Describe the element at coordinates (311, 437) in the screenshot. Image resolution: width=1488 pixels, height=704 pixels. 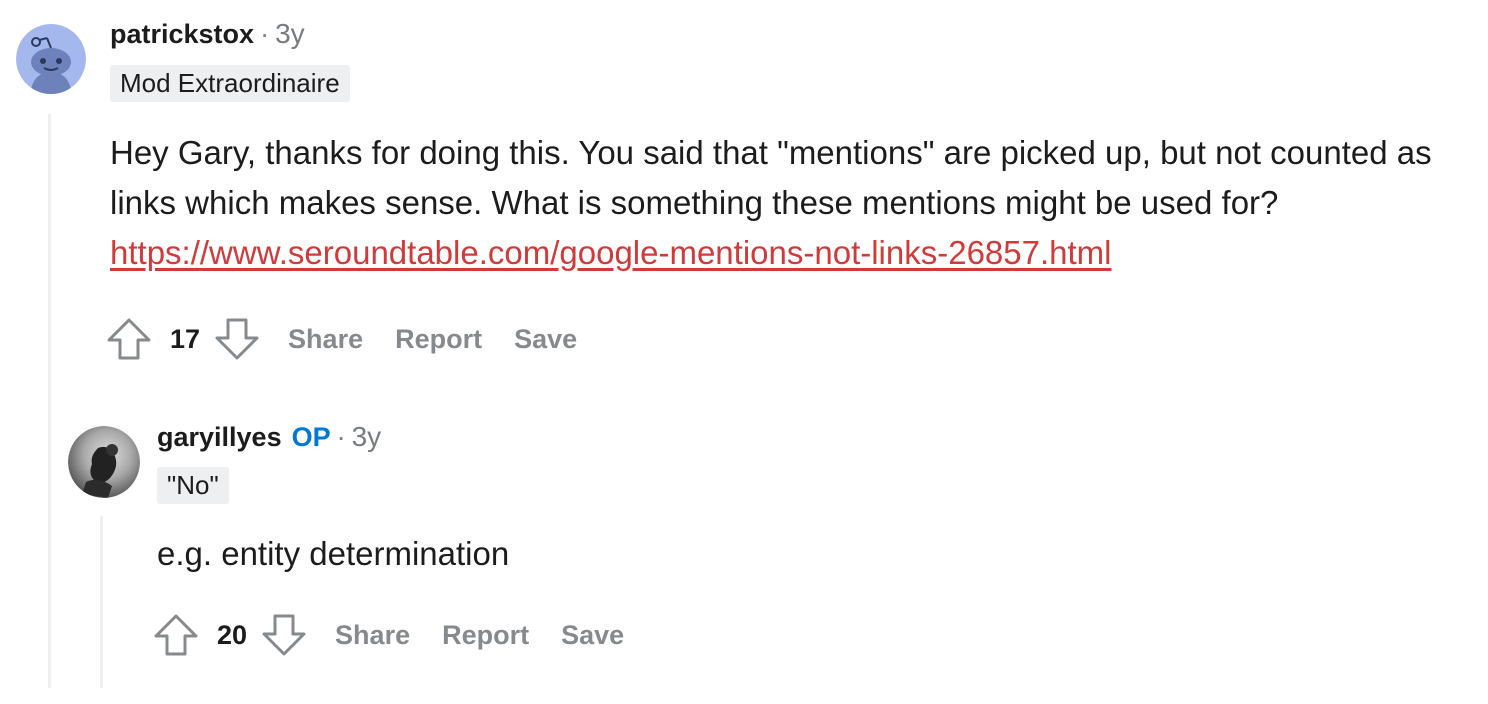
I see `op-badge: OP` at that location.